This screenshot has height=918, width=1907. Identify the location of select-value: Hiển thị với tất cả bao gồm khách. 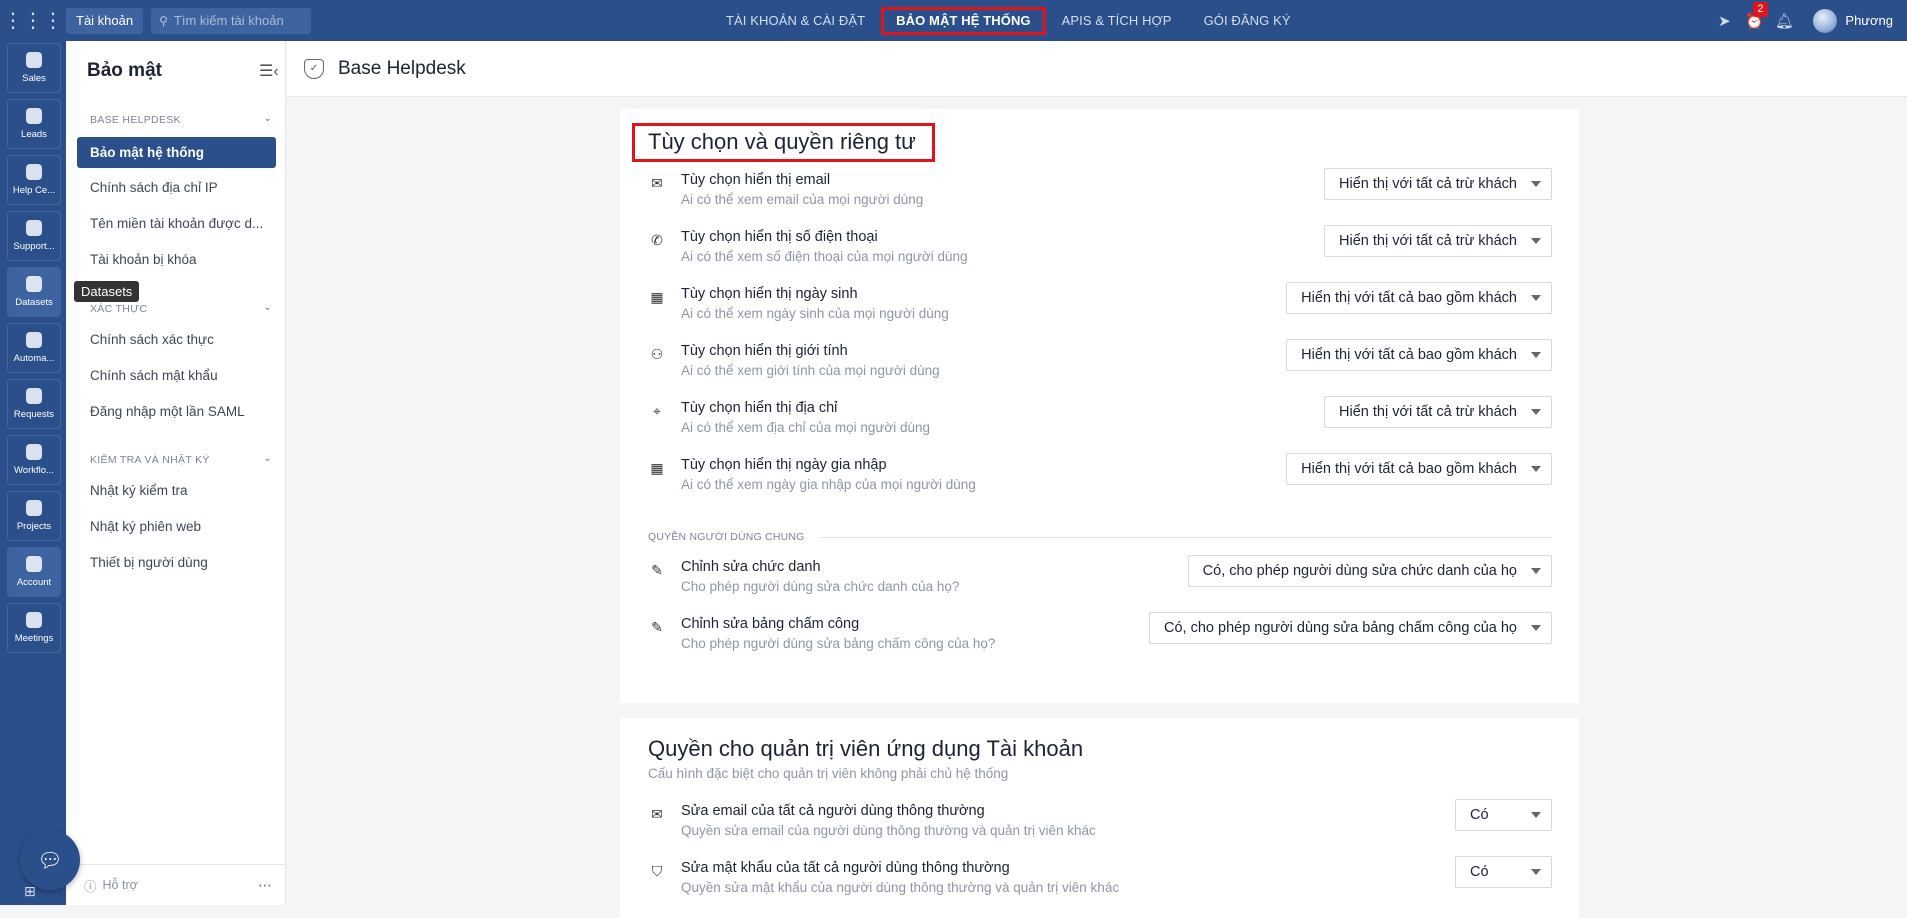
(1409, 355).